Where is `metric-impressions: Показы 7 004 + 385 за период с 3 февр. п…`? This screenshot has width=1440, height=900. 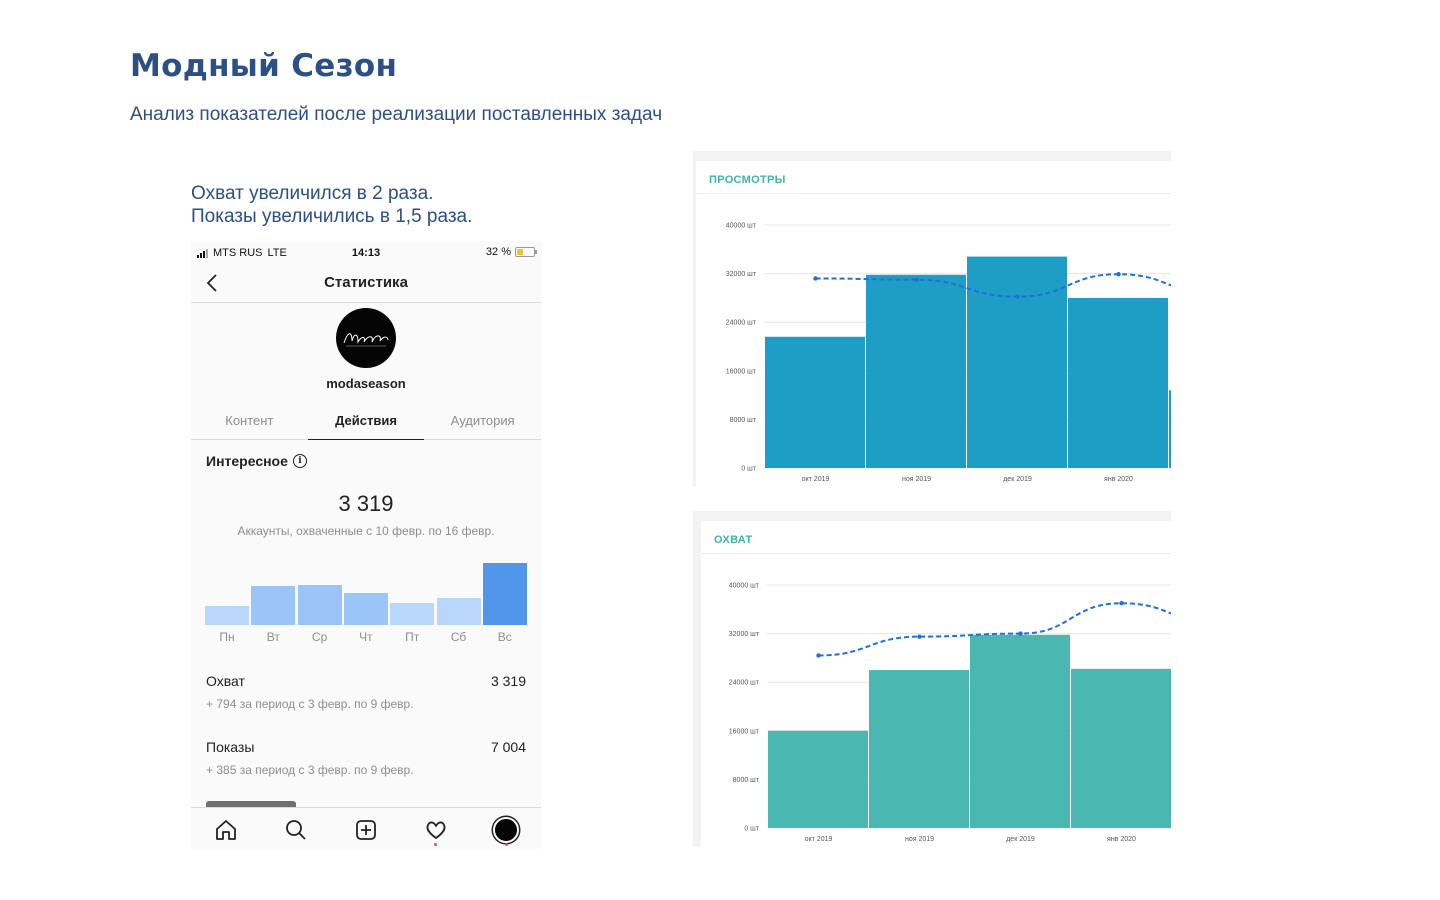
metric-impressions: Показы 7 004 + 385 за период с 3 февр. п… is located at coordinates (366, 758).